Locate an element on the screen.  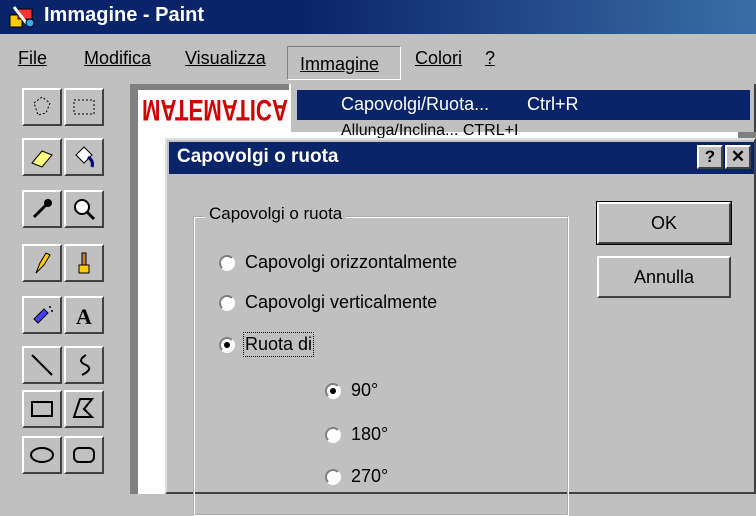
fill-icon is located at coordinates (84, 157).